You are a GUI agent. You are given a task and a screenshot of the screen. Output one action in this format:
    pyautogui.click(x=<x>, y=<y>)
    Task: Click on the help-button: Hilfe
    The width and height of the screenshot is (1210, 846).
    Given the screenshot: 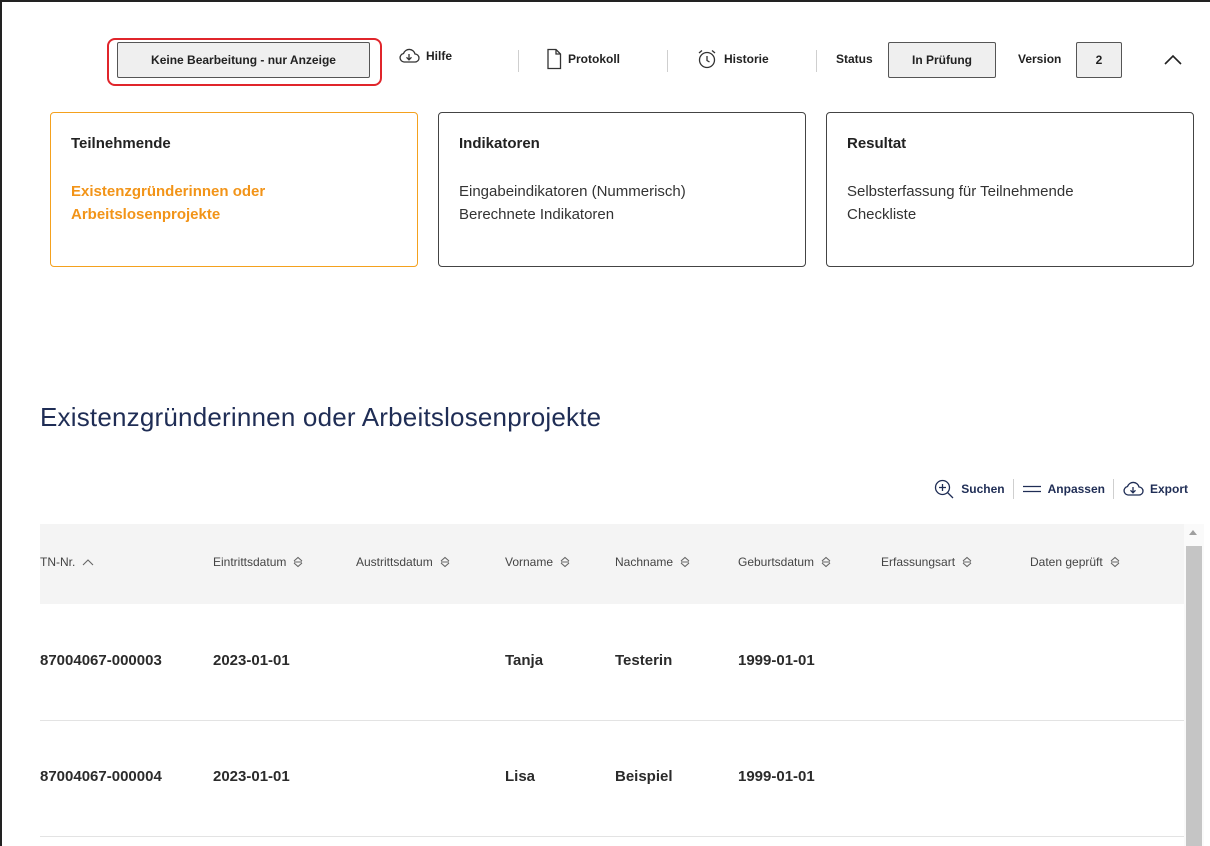 What is the action you would take?
    pyautogui.click(x=425, y=56)
    